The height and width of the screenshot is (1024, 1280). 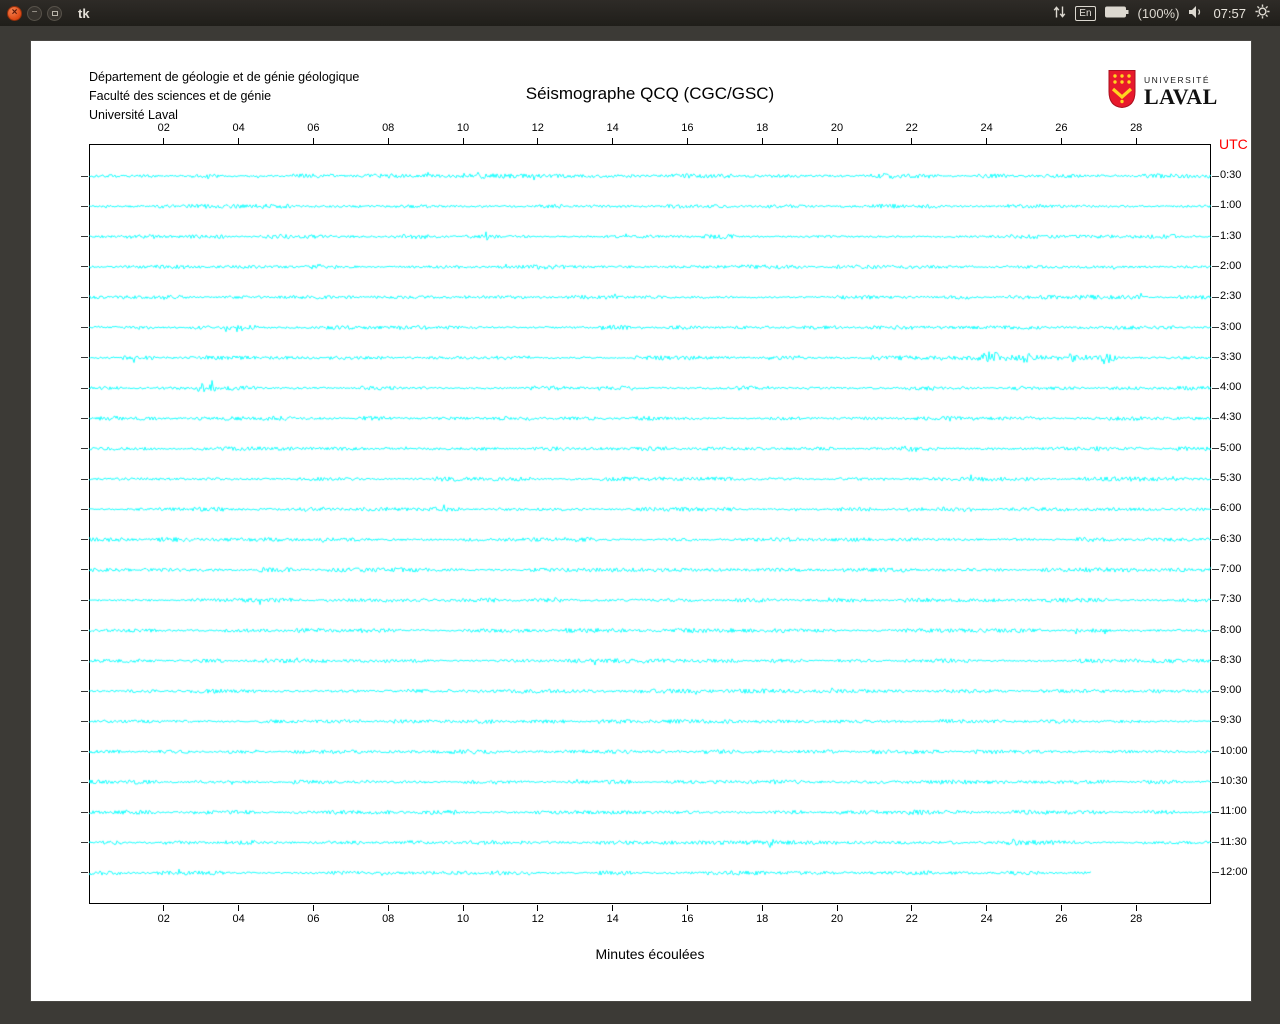 I want to click on x-tick-label-top: 24, so click(x=986, y=128).